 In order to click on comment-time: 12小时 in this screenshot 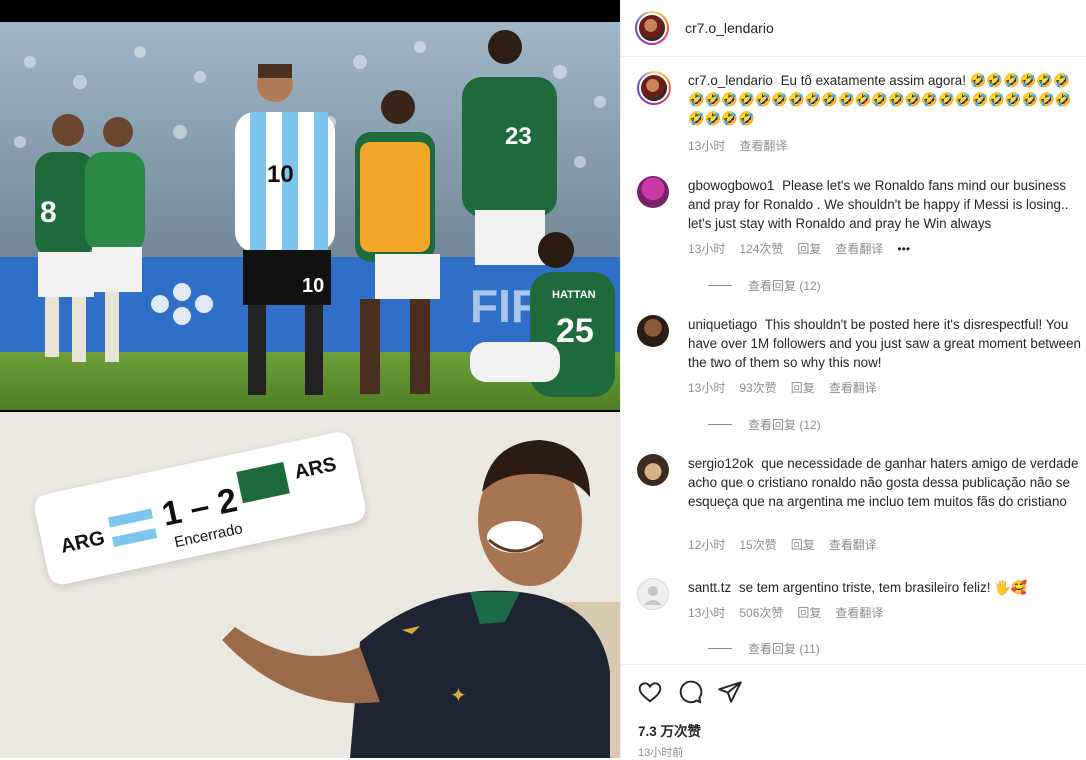, I will do `click(707, 545)`.